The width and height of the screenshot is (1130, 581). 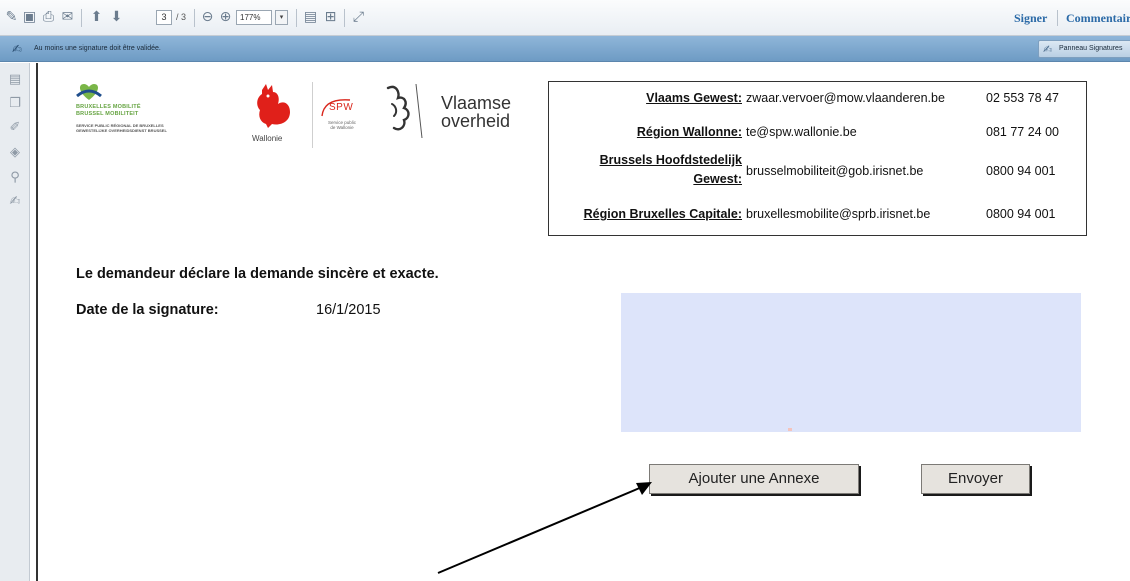 What do you see at coordinates (15, 104) in the screenshot?
I see `pages-icon: ❐` at bounding box center [15, 104].